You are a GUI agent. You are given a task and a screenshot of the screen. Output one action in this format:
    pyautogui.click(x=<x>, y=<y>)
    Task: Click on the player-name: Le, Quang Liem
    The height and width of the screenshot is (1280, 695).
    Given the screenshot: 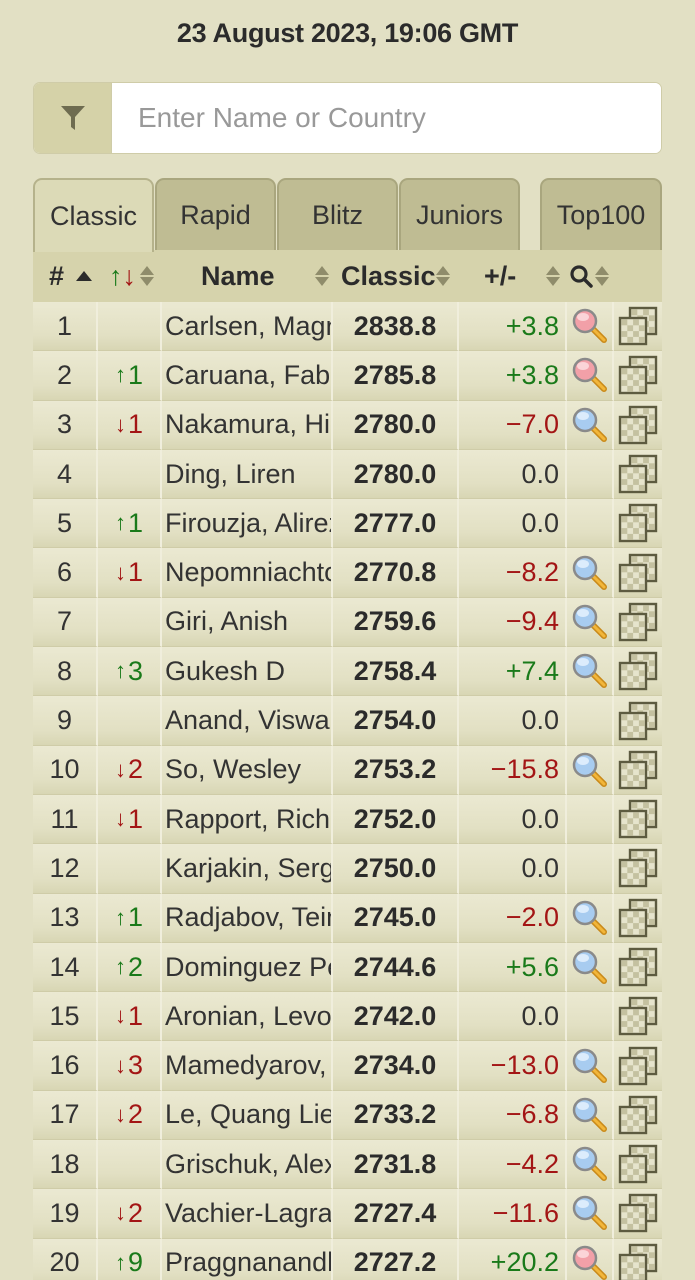 What is the action you would take?
    pyautogui.click(x=247, y=1115)
    